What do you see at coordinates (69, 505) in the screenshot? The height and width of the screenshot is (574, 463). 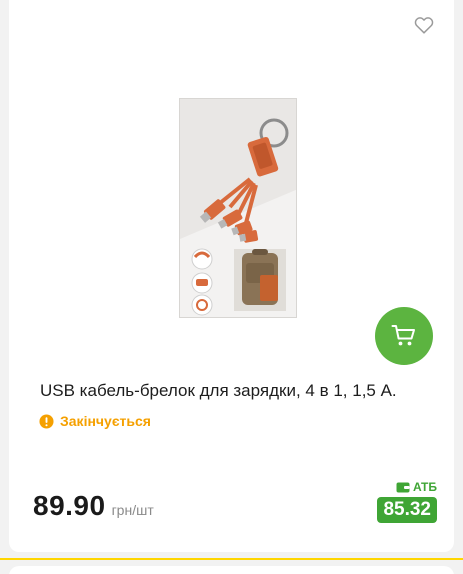 I see `regular-price: 89.90` at bounding box center [69, 505].